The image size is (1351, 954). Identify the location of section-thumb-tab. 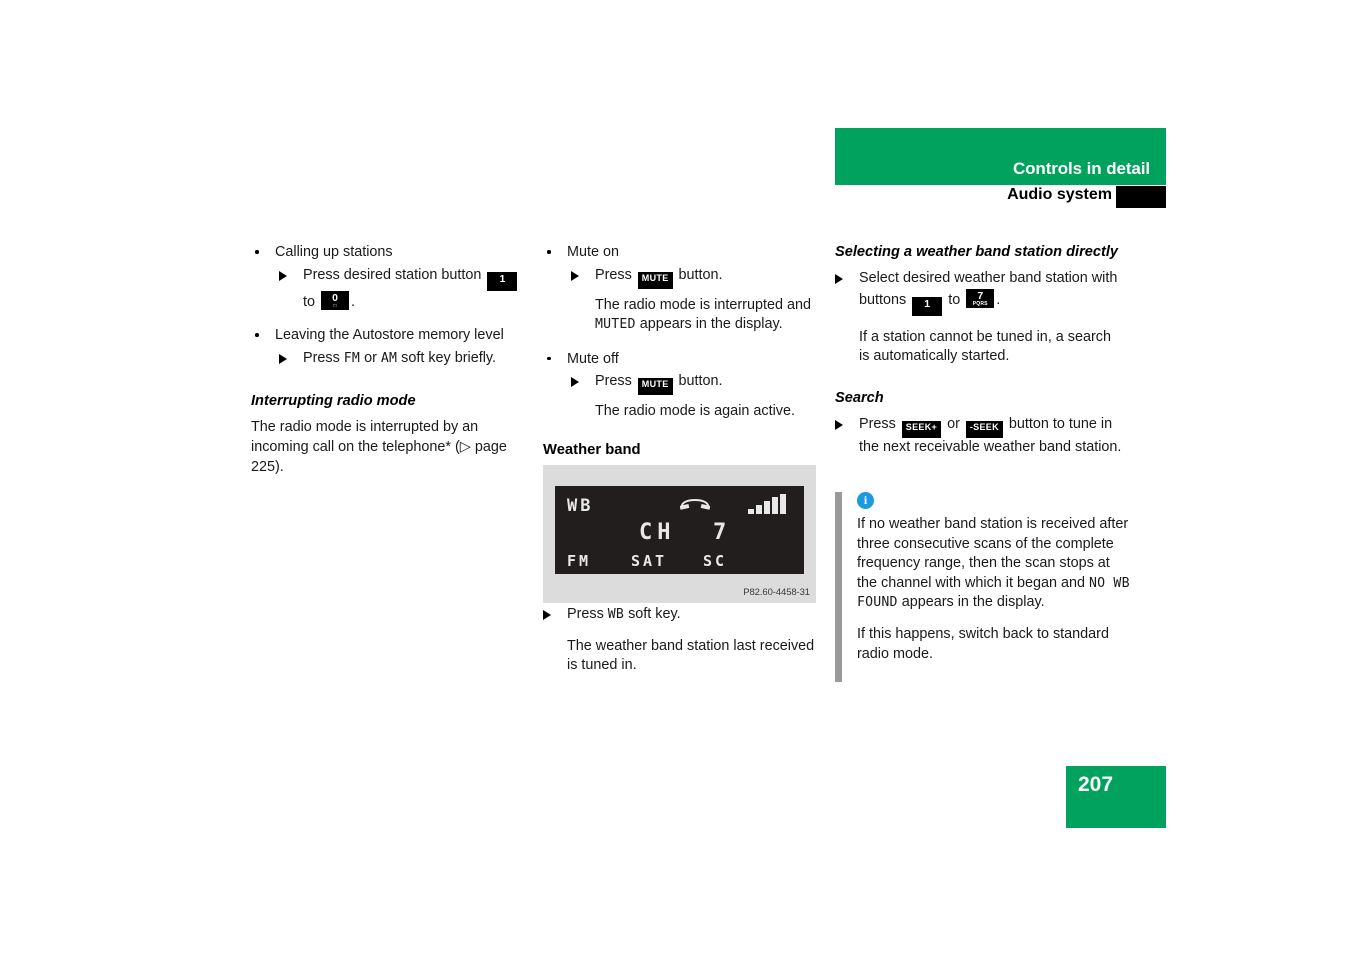
(1141, 197).